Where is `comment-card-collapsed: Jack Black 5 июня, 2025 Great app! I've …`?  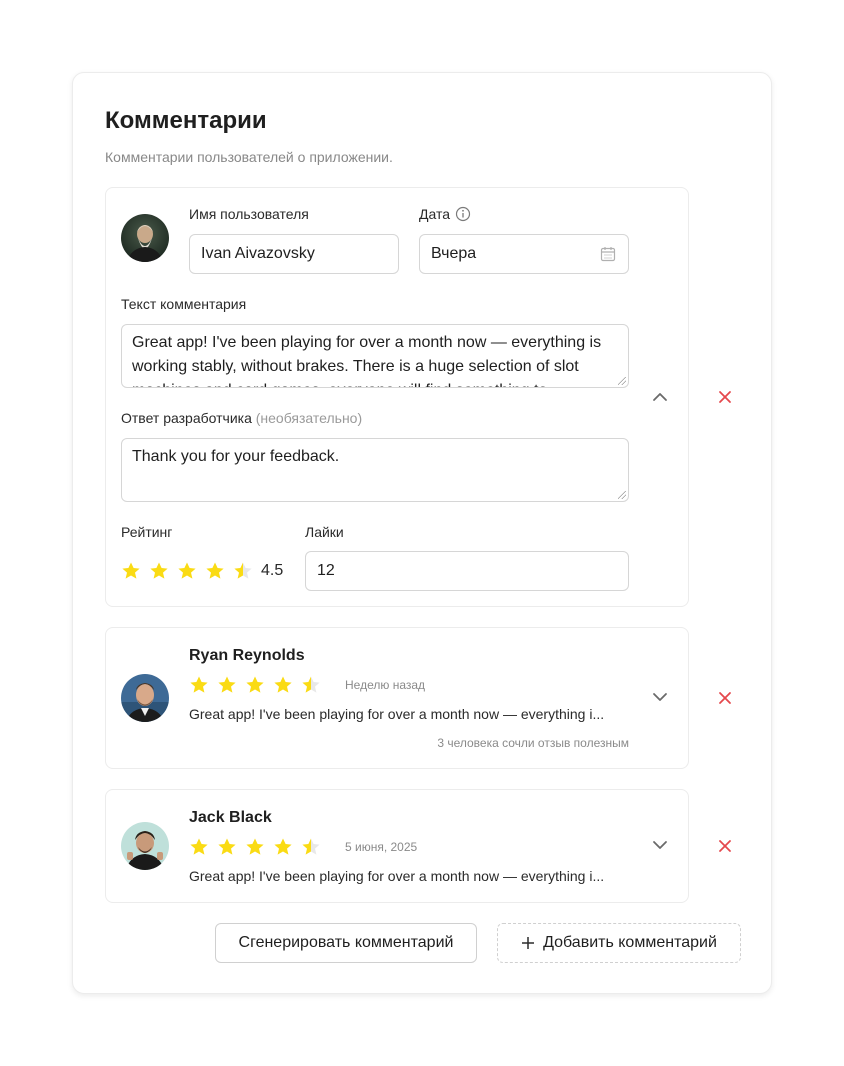 comment-card-collapsed: Jack Black 5 июня, 2025 Great app! I've … is located at coordinates (397, 846).